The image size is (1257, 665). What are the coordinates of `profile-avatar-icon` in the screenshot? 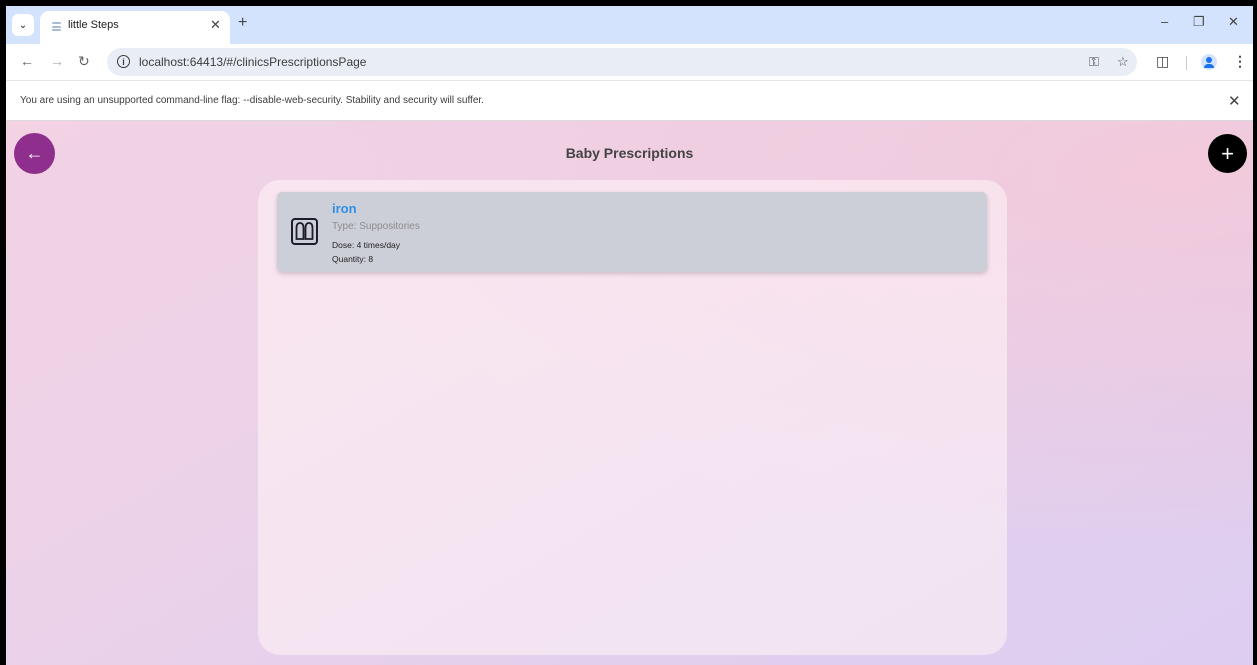 It's located at (1209, 62).